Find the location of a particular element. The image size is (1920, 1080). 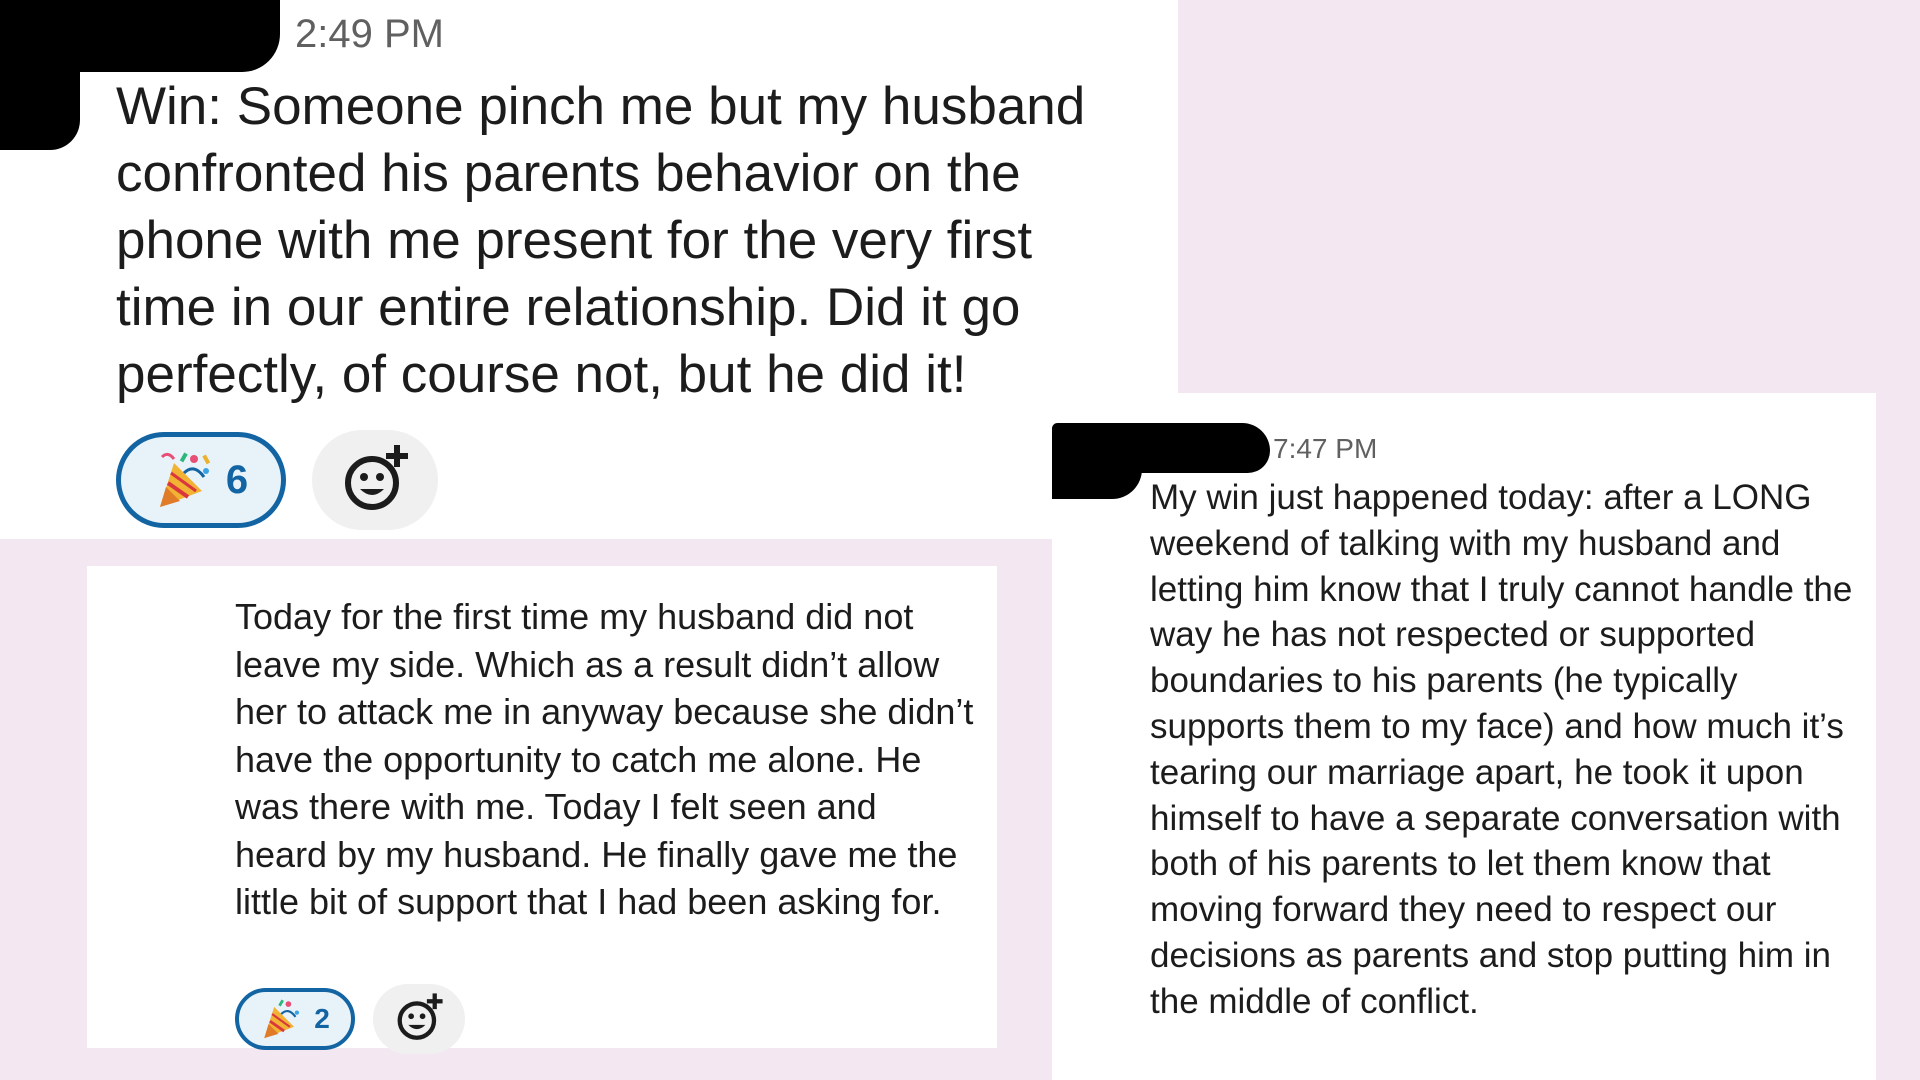

party-reaction-button: 6 is located at coordinates (201, 480).